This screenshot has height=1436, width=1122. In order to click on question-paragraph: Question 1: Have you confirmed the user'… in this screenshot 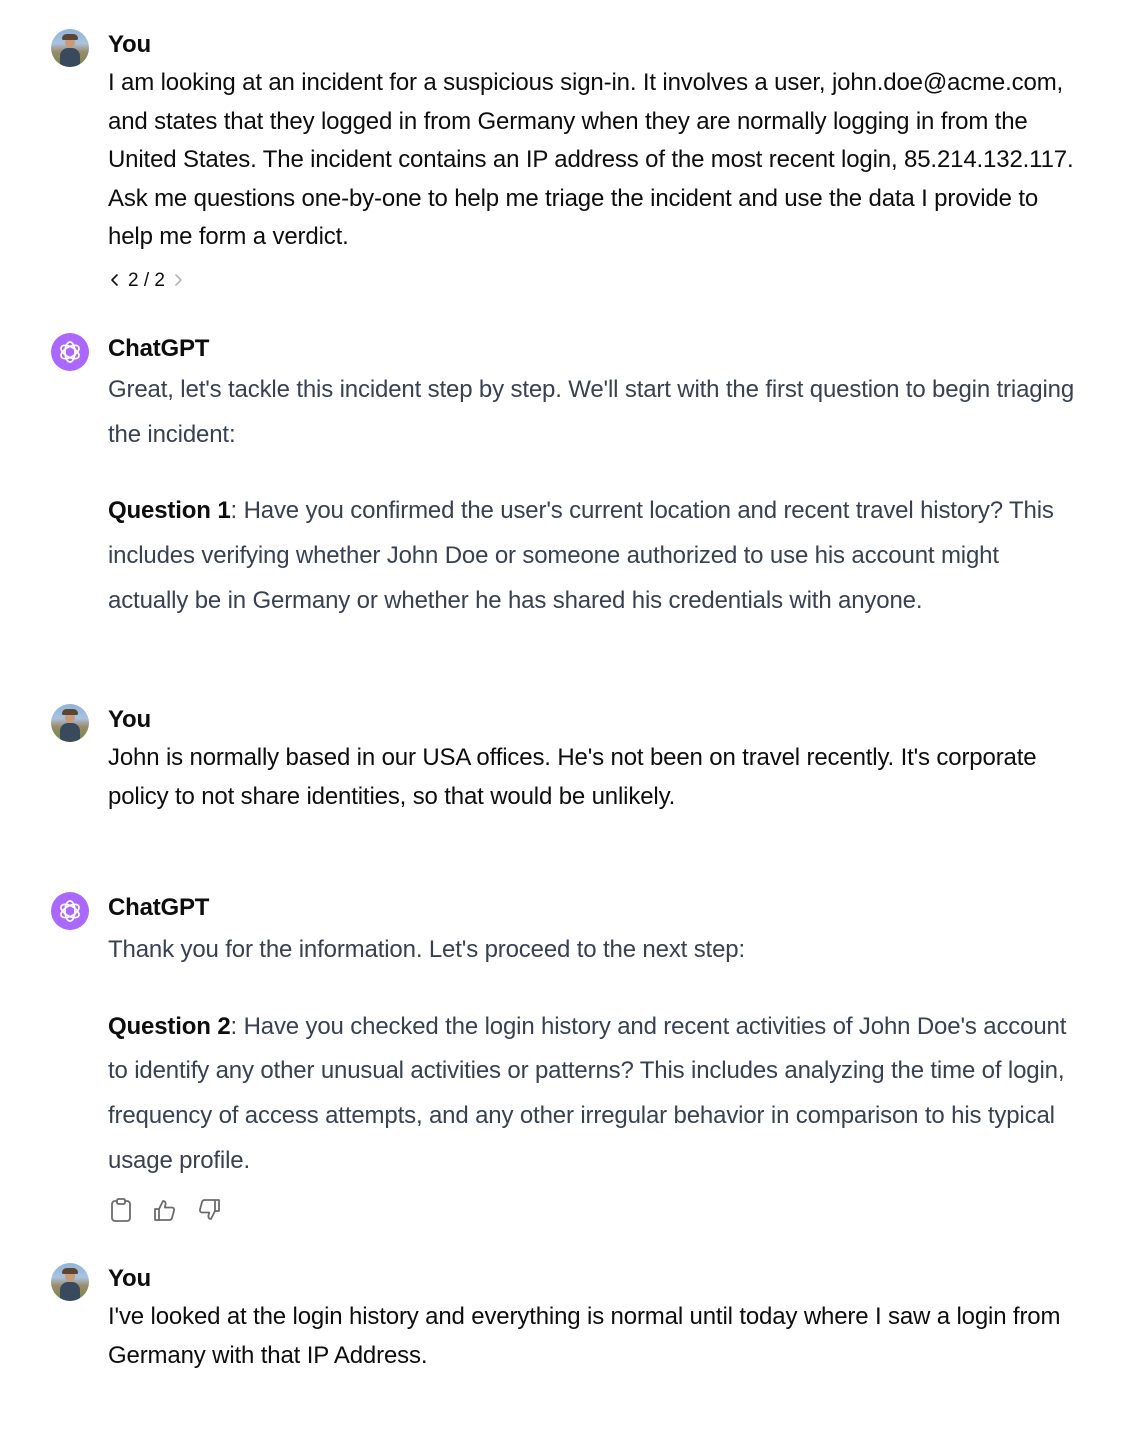, I will do `click(595, 556)`.